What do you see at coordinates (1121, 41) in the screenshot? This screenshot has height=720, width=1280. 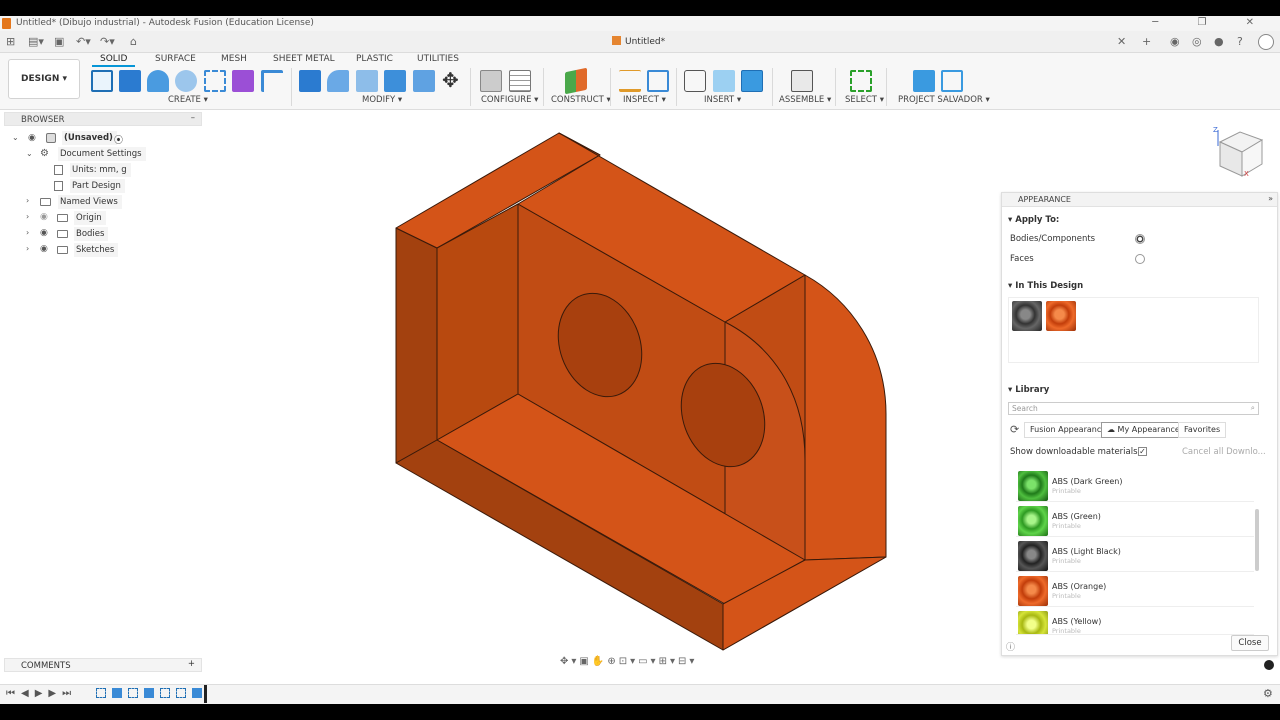 I see `close-tab-icon: ✕` at bounding box center [1121, 41].